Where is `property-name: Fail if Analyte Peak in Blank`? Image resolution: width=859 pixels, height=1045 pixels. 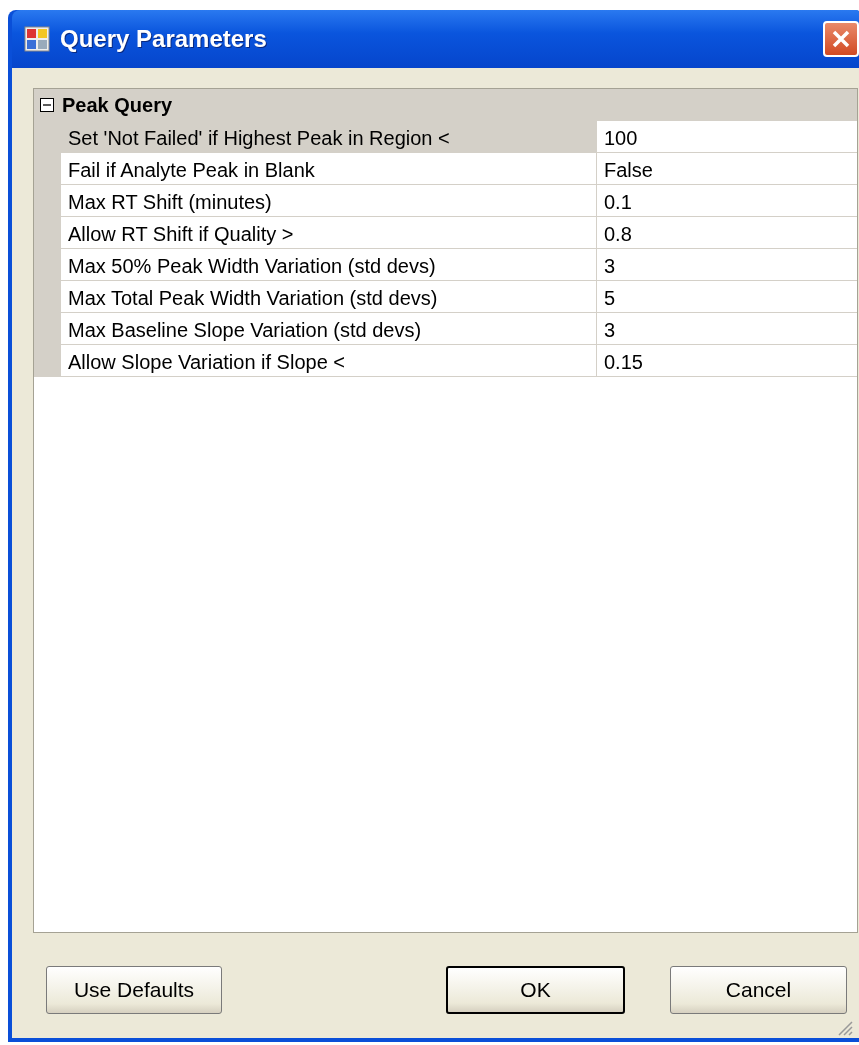 property-name: Fail if Analyte Peak in Blank is located at coordinates (329, 169).